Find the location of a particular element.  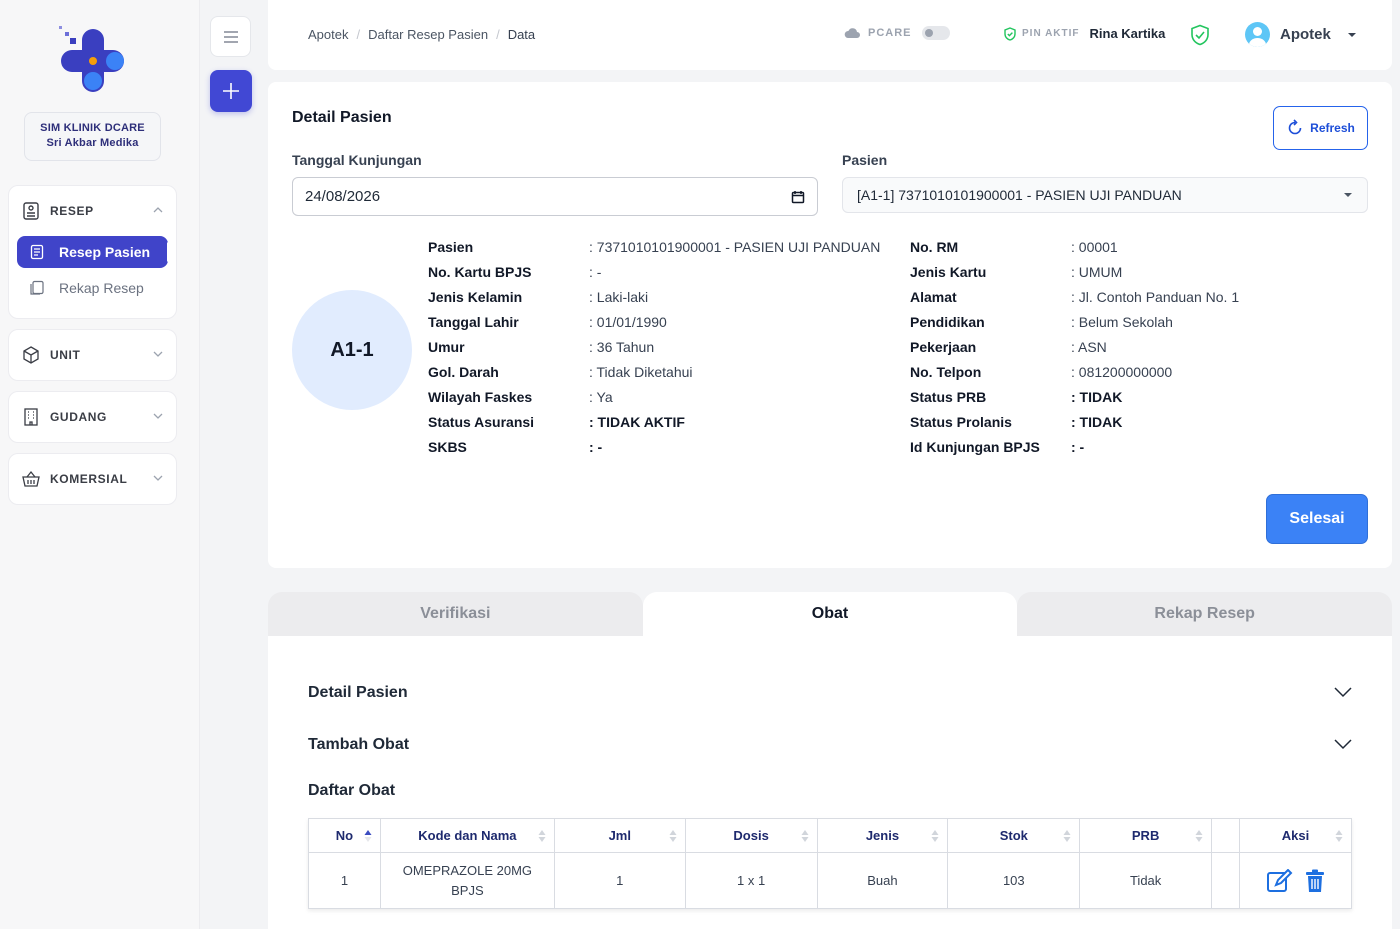

refresh-icon is located at coordinates (1295, 127).